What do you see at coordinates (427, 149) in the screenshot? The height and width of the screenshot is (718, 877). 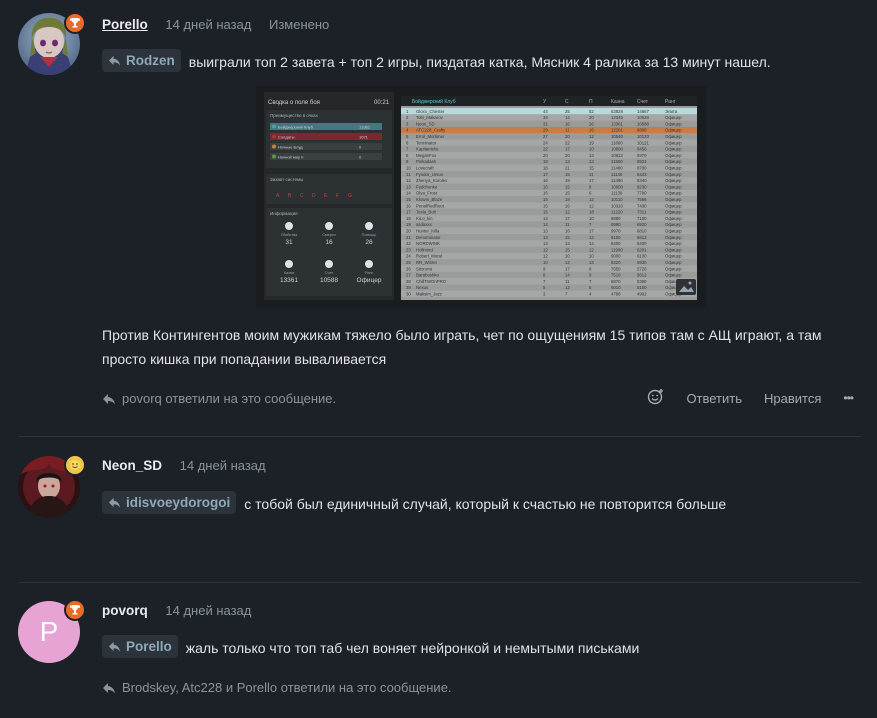 I see `row-player-name: Kapitanishe` at bounding box center [427, 149].